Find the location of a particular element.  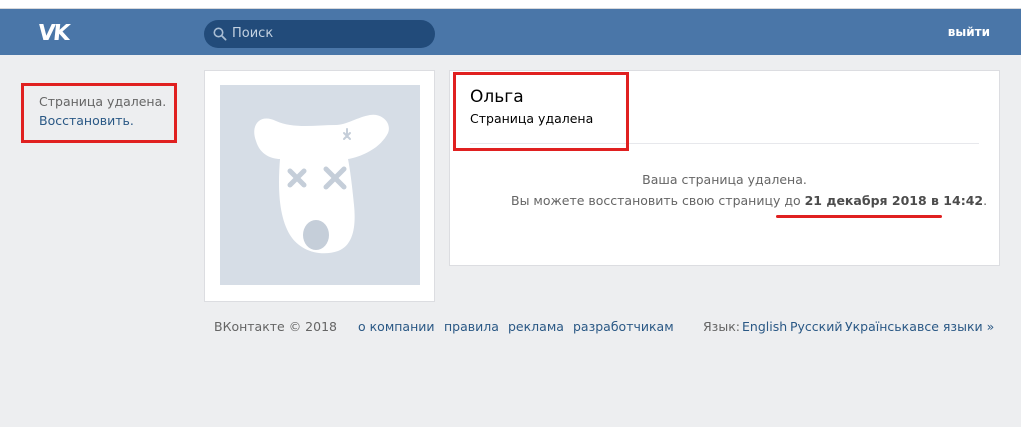

footer-lang-all: все языки » is located at coordinates (955, 326).